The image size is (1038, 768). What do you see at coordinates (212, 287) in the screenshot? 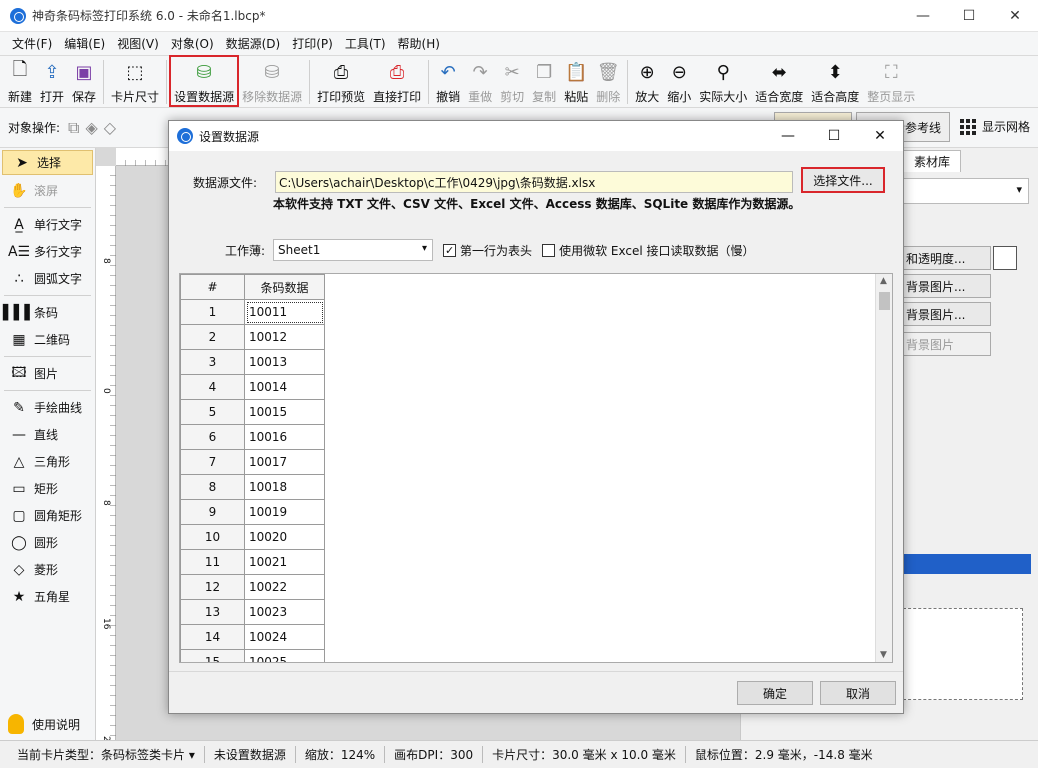
I see `column-header-index: #` at bounding box center [212, 287].